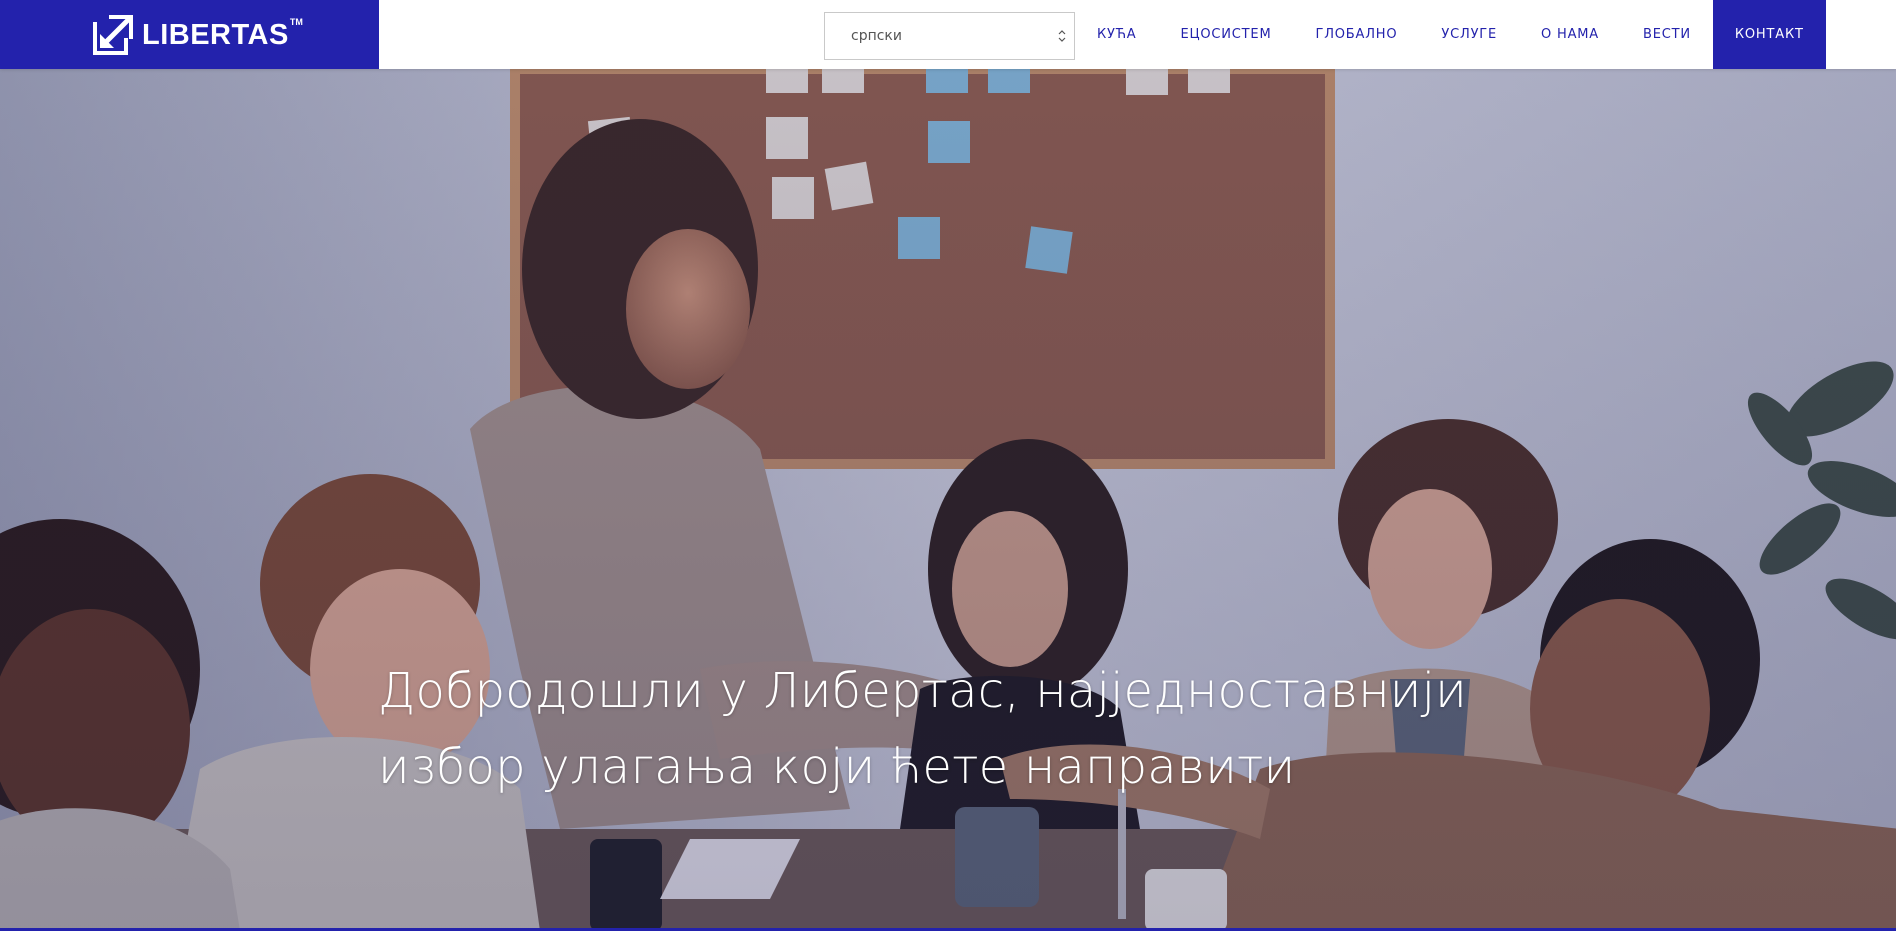  What do you see at coordinates (1356, 34) in the screenshot?
I see `nav-item-global: ГЛОБАЛНО` at bounding box center [1356, 34].